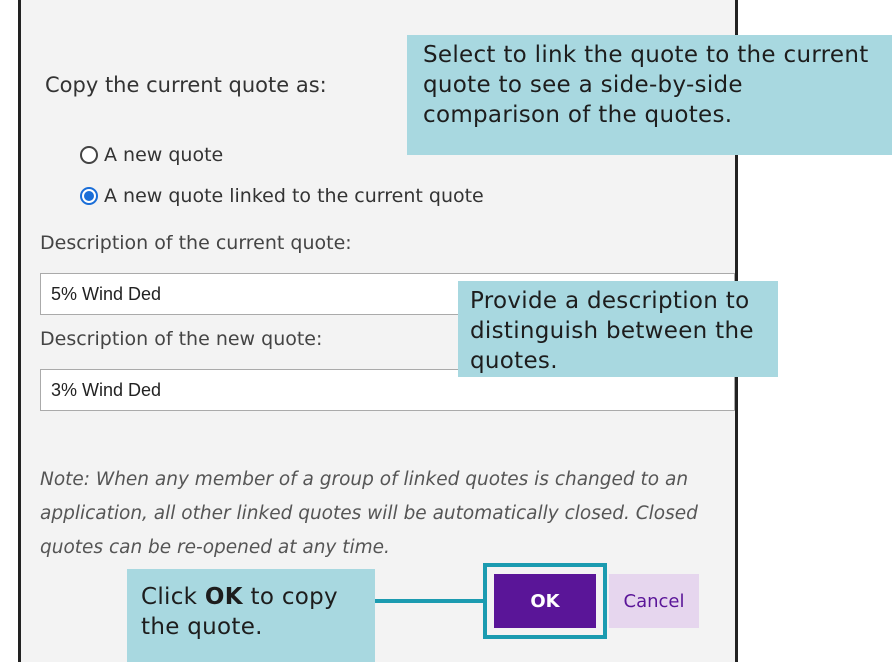 Image resolution: width=892 pixels, height=662 pixels. Describe the element at coordinates (223, 597) in the screenshot. I see `callout-ok-bold: OK` at that location.